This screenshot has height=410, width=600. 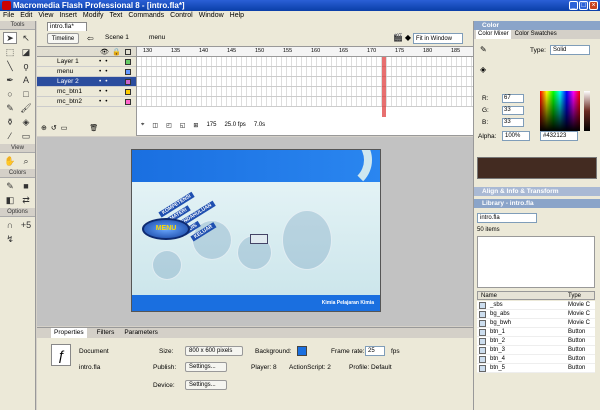 I want to click on symbol-breadcrumb: menu, so click(x=157, y=37).